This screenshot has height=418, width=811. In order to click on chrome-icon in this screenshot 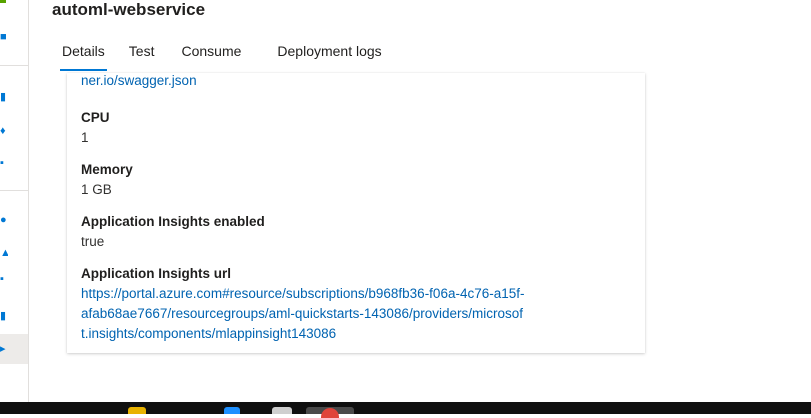, I will do `click(330, 412)`.